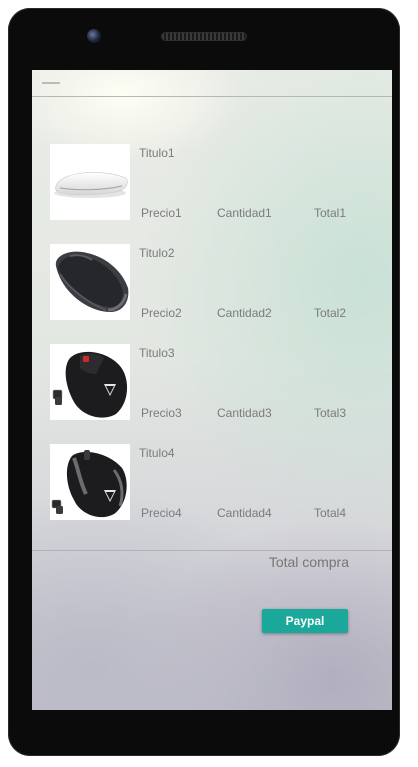  I want to click on item-price: Precio4, so click(161, 513).